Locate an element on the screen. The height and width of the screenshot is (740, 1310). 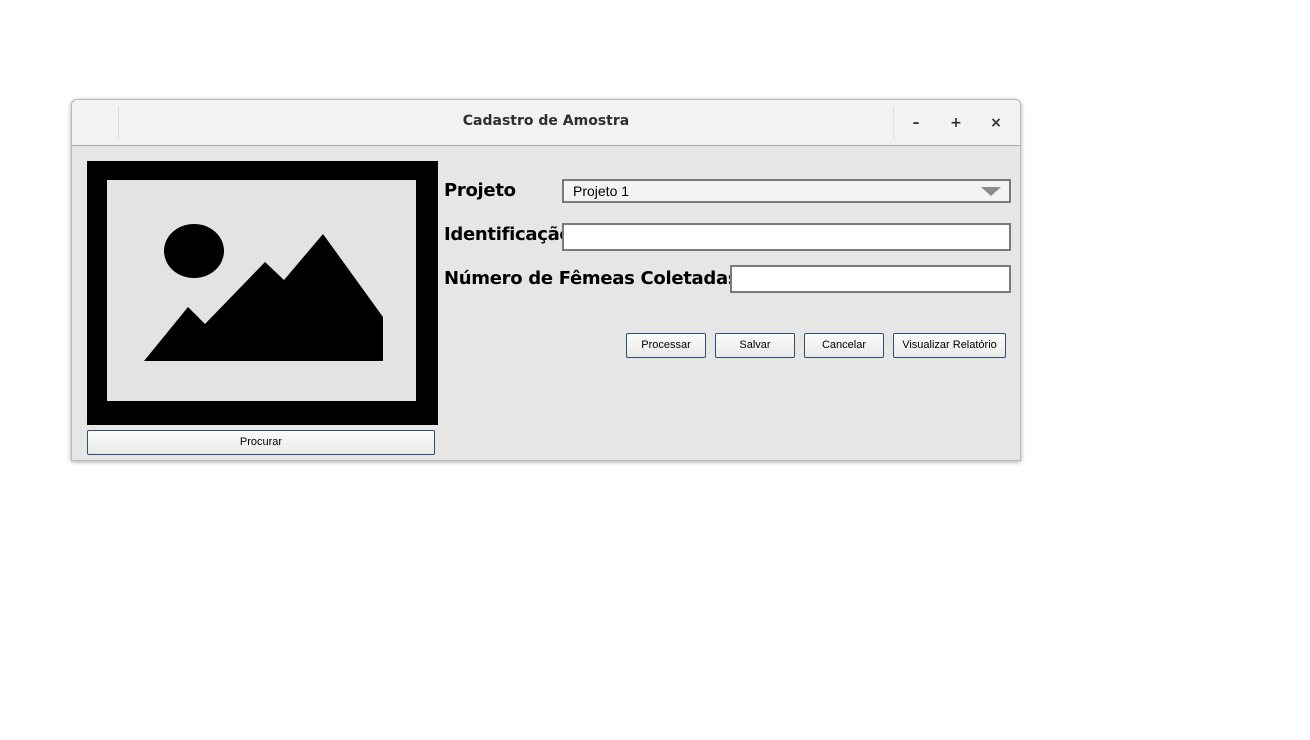
image-placeholder-icon is located at coordinates (263, 292).